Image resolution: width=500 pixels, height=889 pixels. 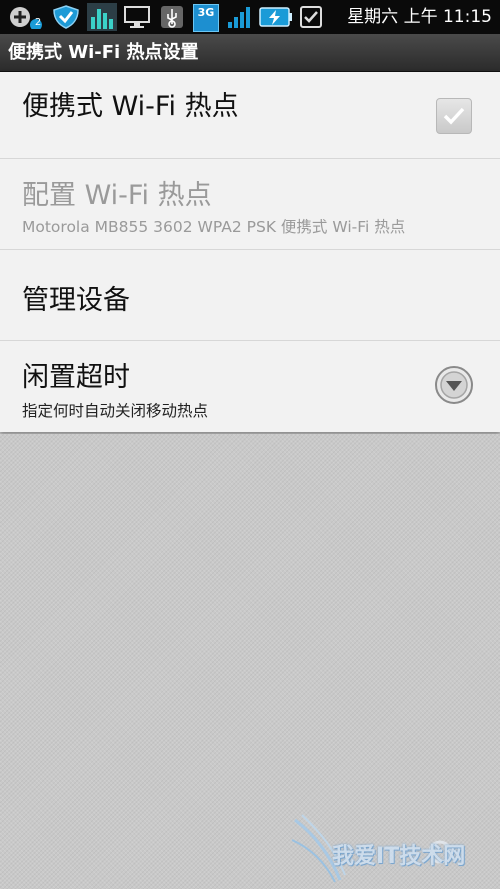 What do you see at coordinates (250, 115) in the screenshot?
I see `setting-portable-hotspot: 便携式 Wi-Fi 热点` at bounding box center [250, 115].